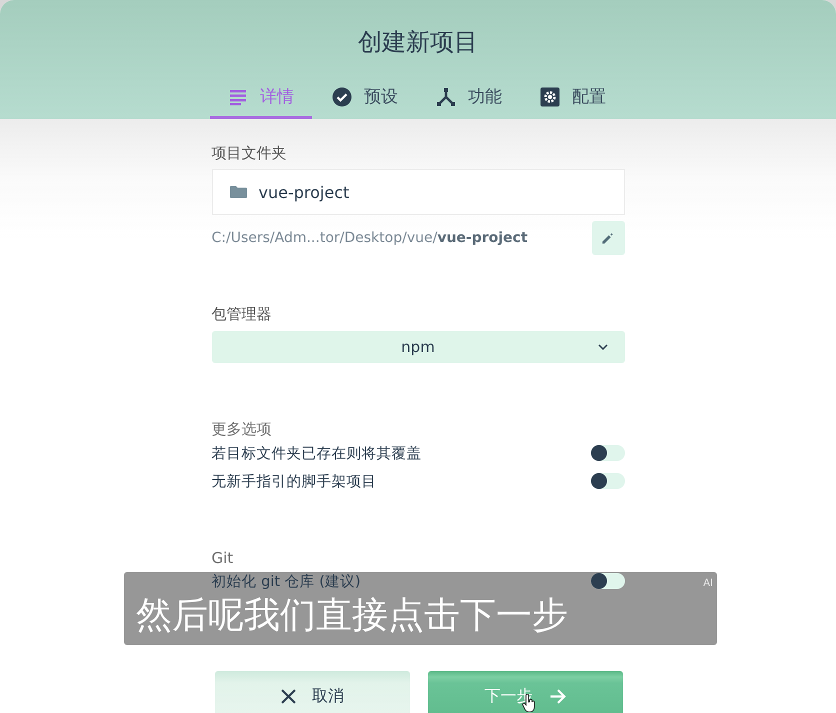 This screenshot has width=836, height=713. What do you see at coordinates (238, 192) in the screenshot?
I see `folder-icon` at bounding box center [238, 192].